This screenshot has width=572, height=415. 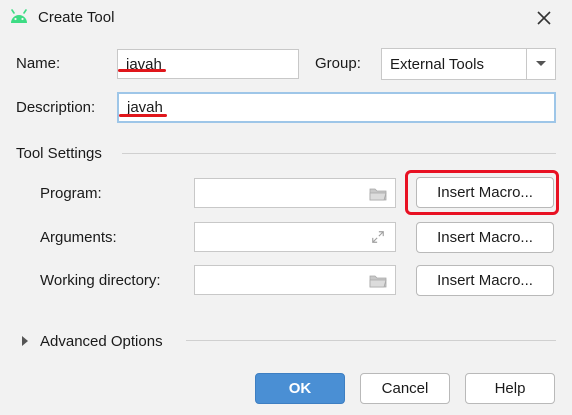 What do you see at coordinates (336, 107) in the screenshot?
I see `description-input: javah` at bounding box center [336, 107].